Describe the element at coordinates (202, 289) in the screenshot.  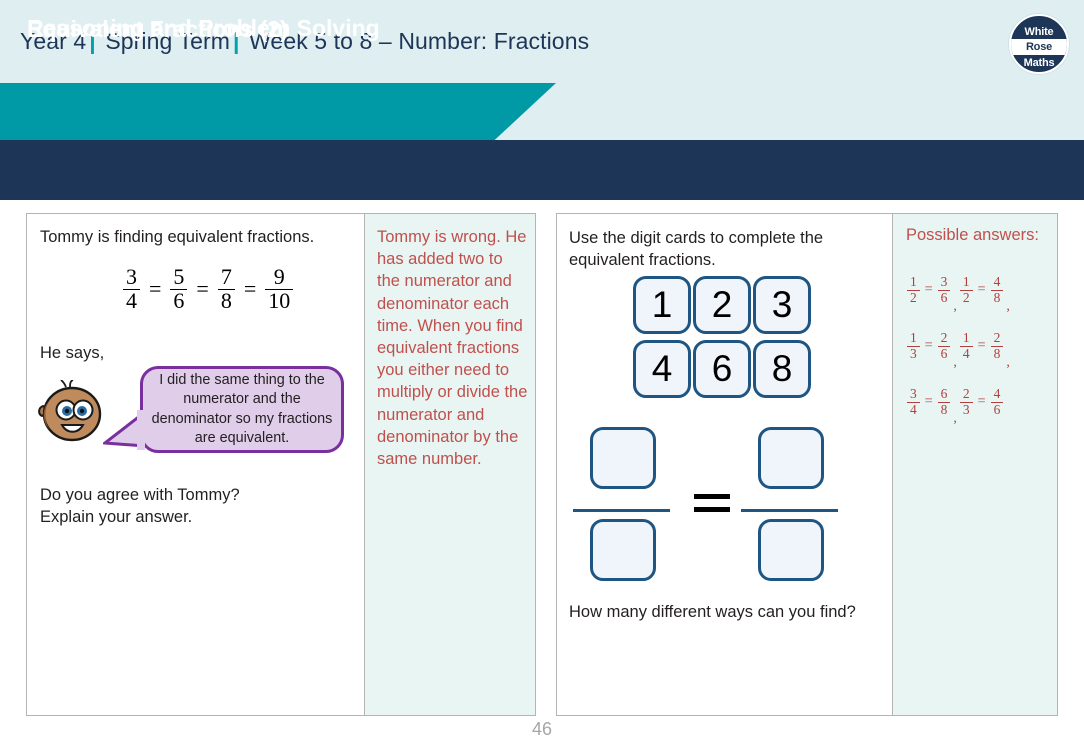
I see `equals-sign-2: =` at that location.